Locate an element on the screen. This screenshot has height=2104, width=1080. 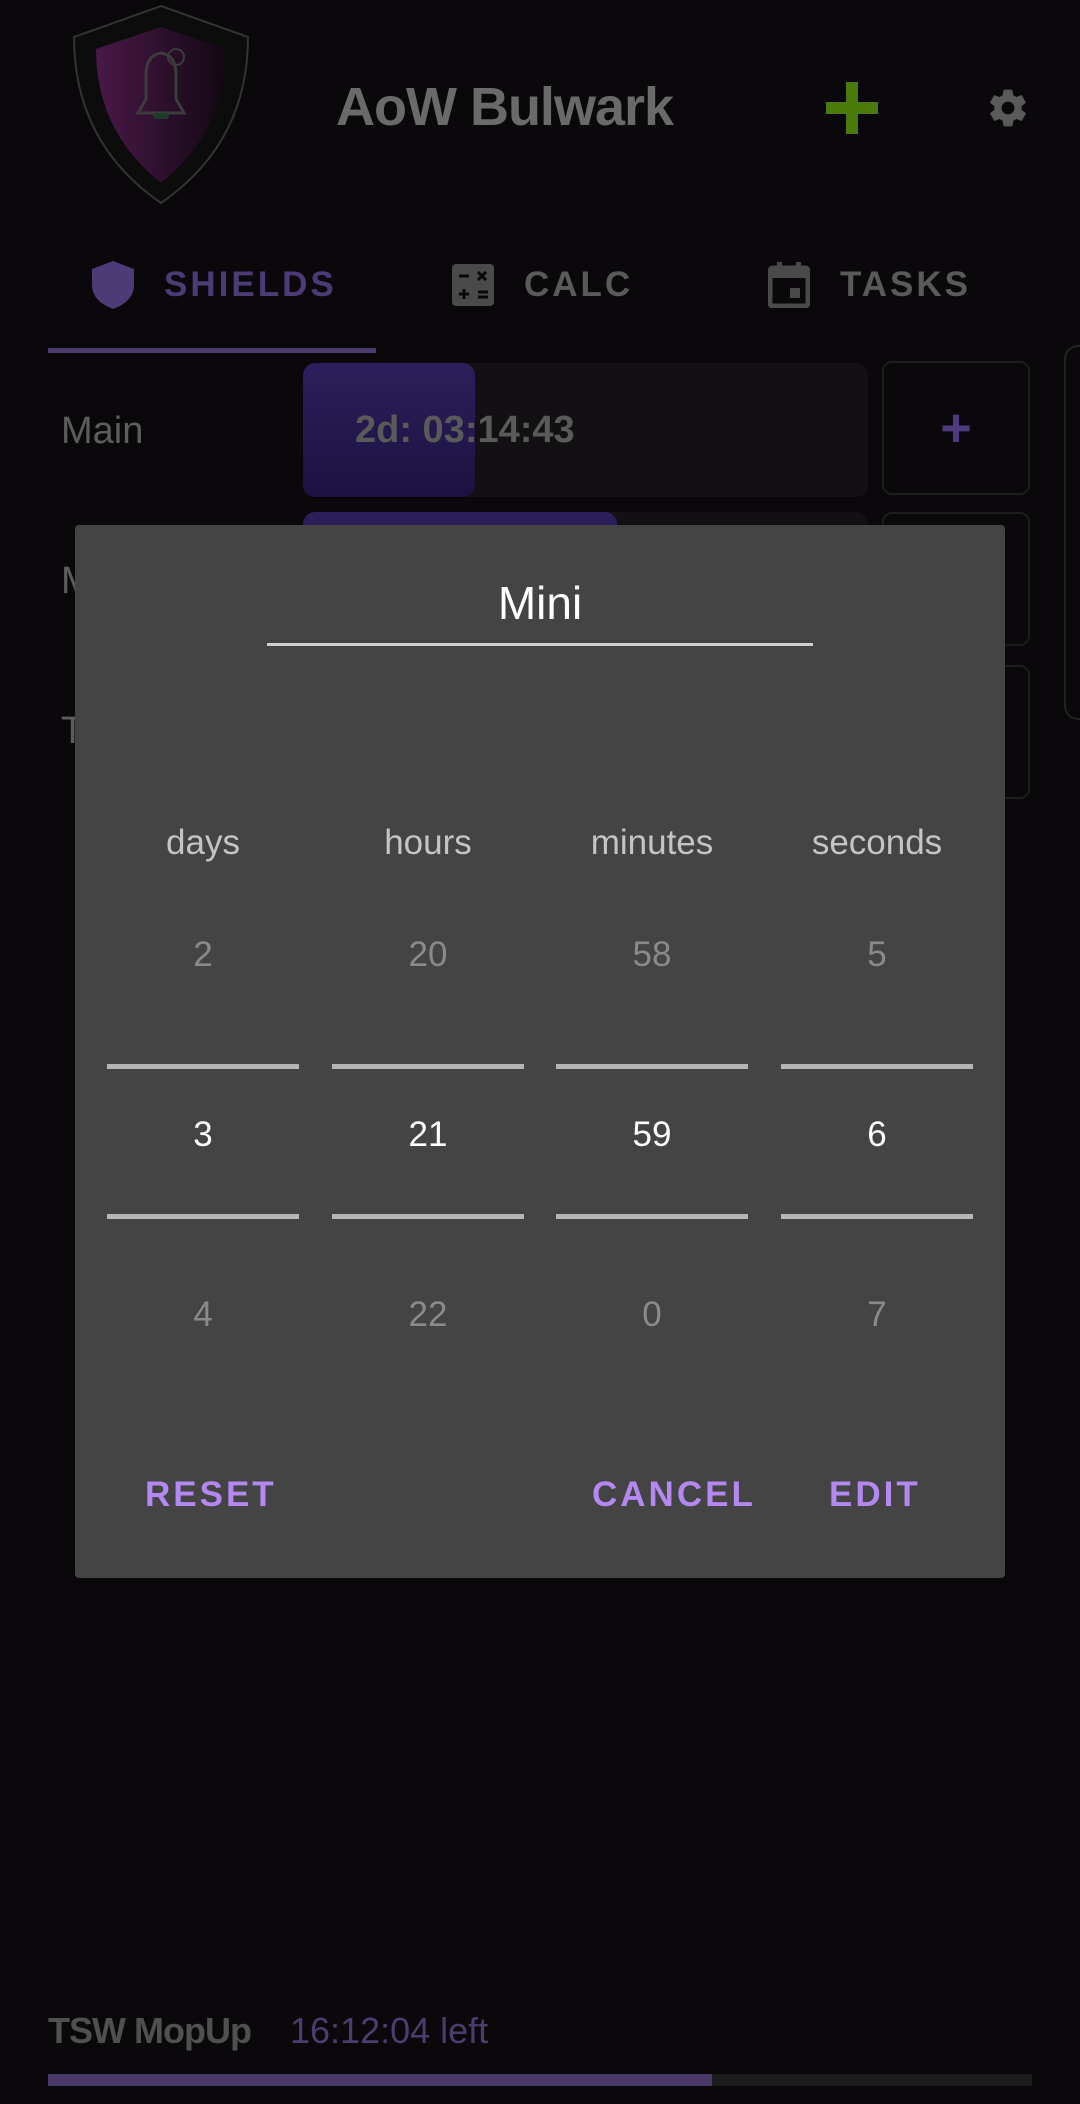
tab-tasks: TASKS is located at coordinates (869, 285).